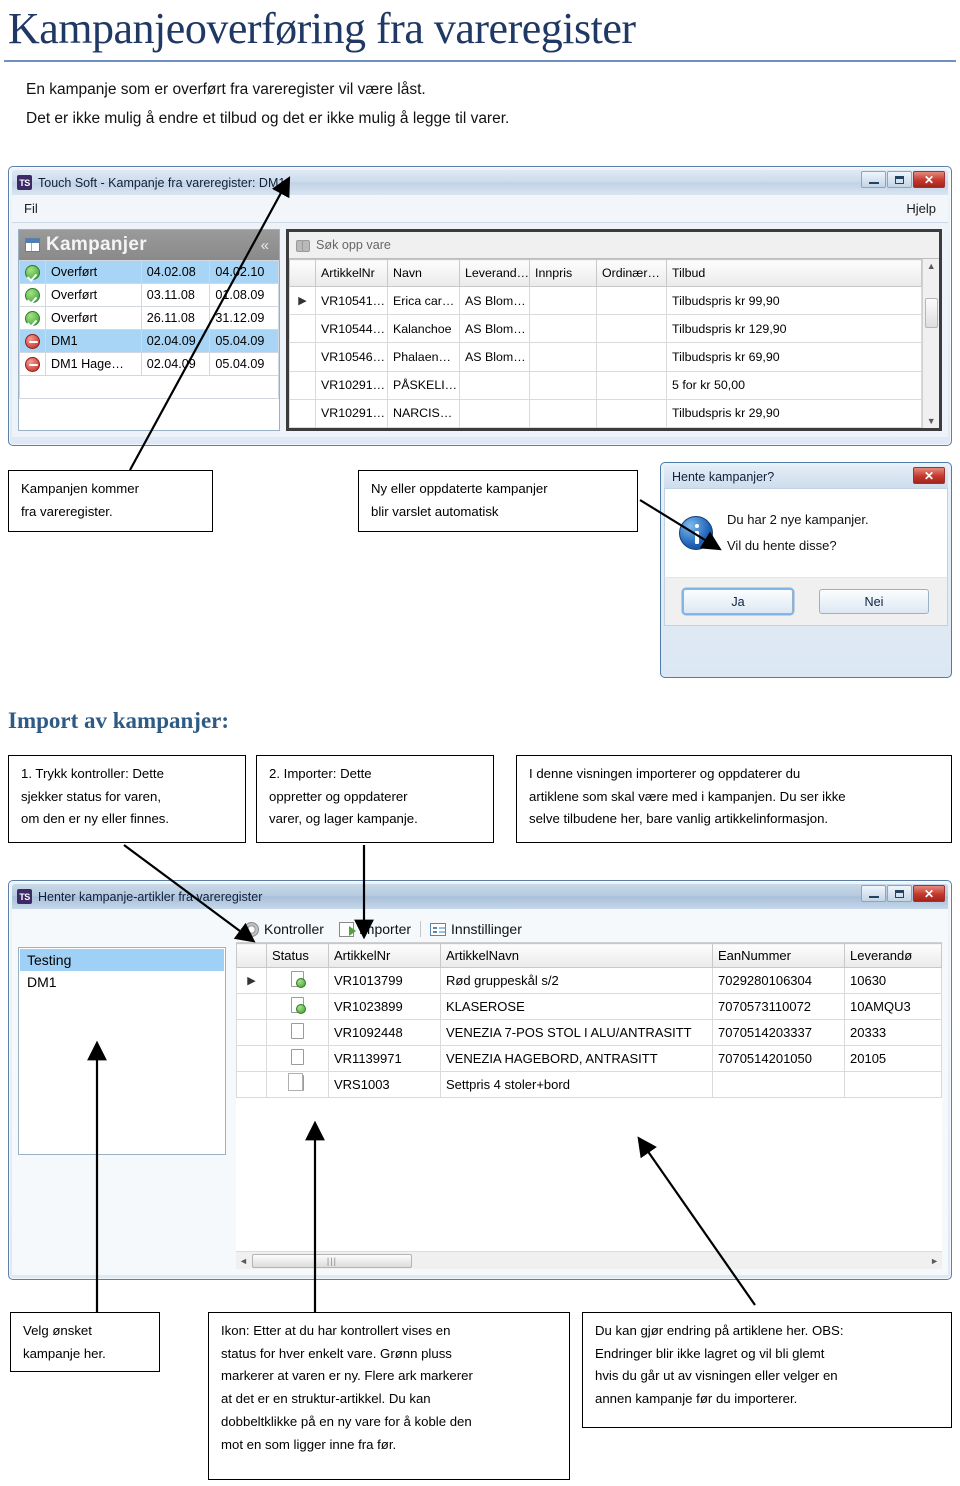 Image resolution: width=960 pixels, height=1486 pixels. What do you see at coordinates (931, 312) in the screenshot?
I see `scrollbar-thumb` at bounding box center [931, 312].